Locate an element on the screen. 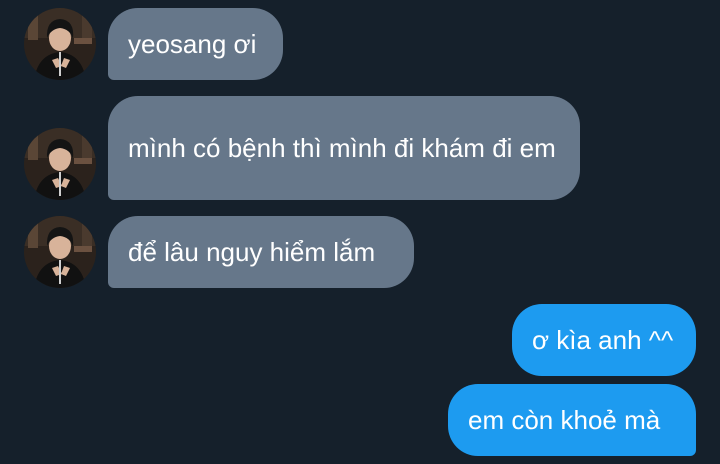 The height and width of the screenshot is (464, 720). message-bubble-incoming: mình có bệnh thì mình đi khám đi em is located at coordinates (344, 148).